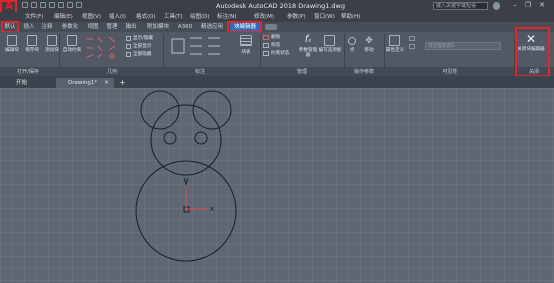 Image resolution: width=554 pixels, height=283 pixels. What do you see at coordinates (47, 27) in the screenshot?
I see `tab-annotate: 注释` at bounding box center [47, 27].